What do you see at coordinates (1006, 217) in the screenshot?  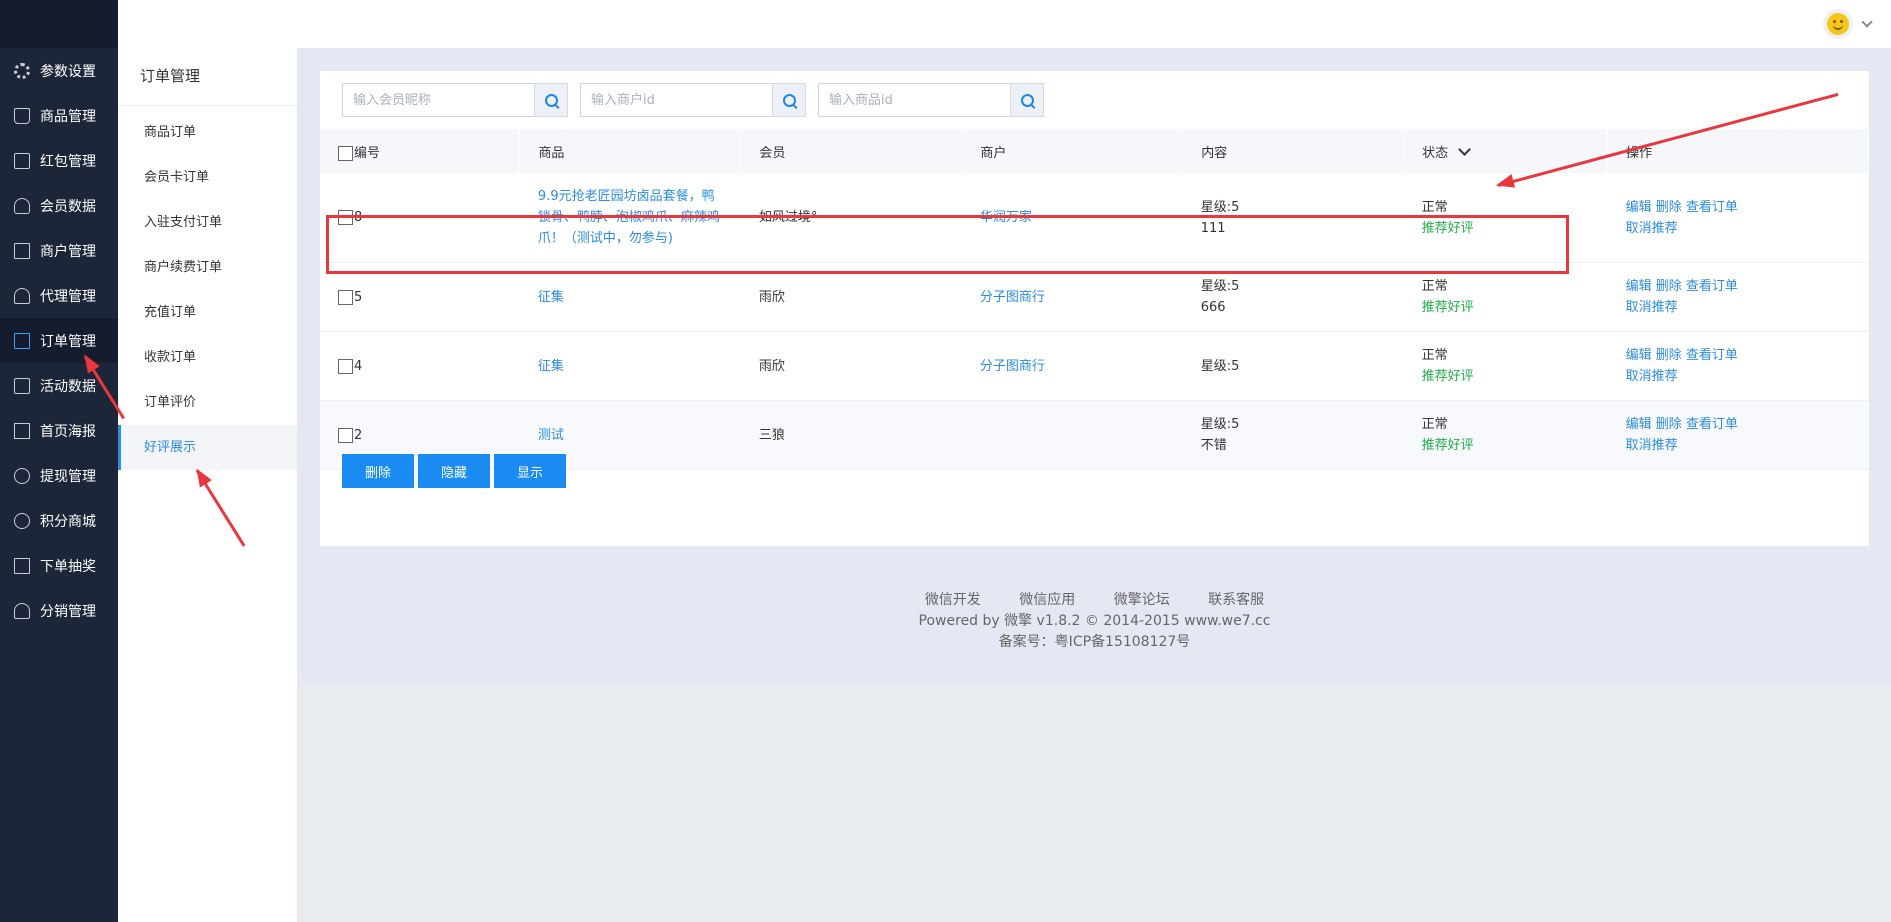 I see `merchant-link: 华润万家` at bounding box center [1006, 217].